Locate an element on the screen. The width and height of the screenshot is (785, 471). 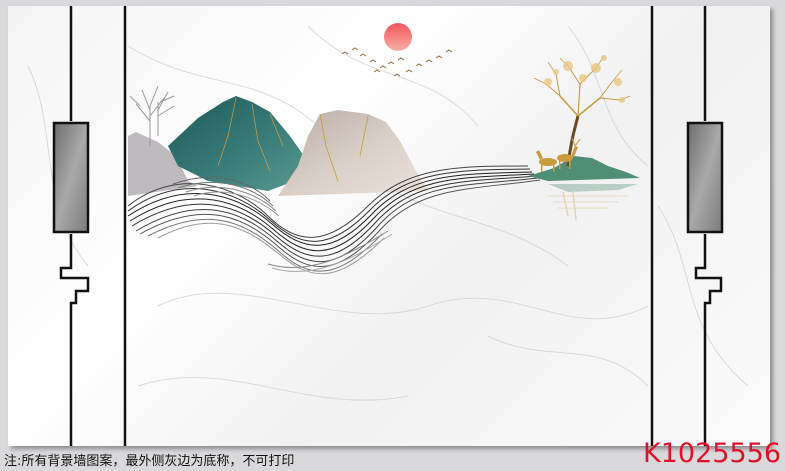
sun-icon is located at coordinates (398, 37).